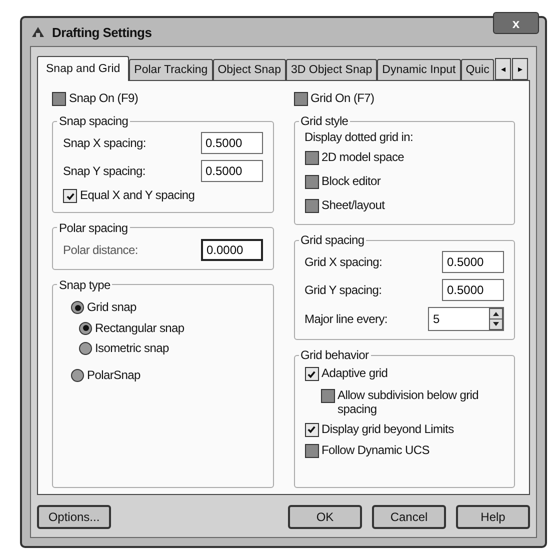  Describe the element at coordinates (93, 227) in the screenshot. I see `group-title: Polar spacing` at that location.